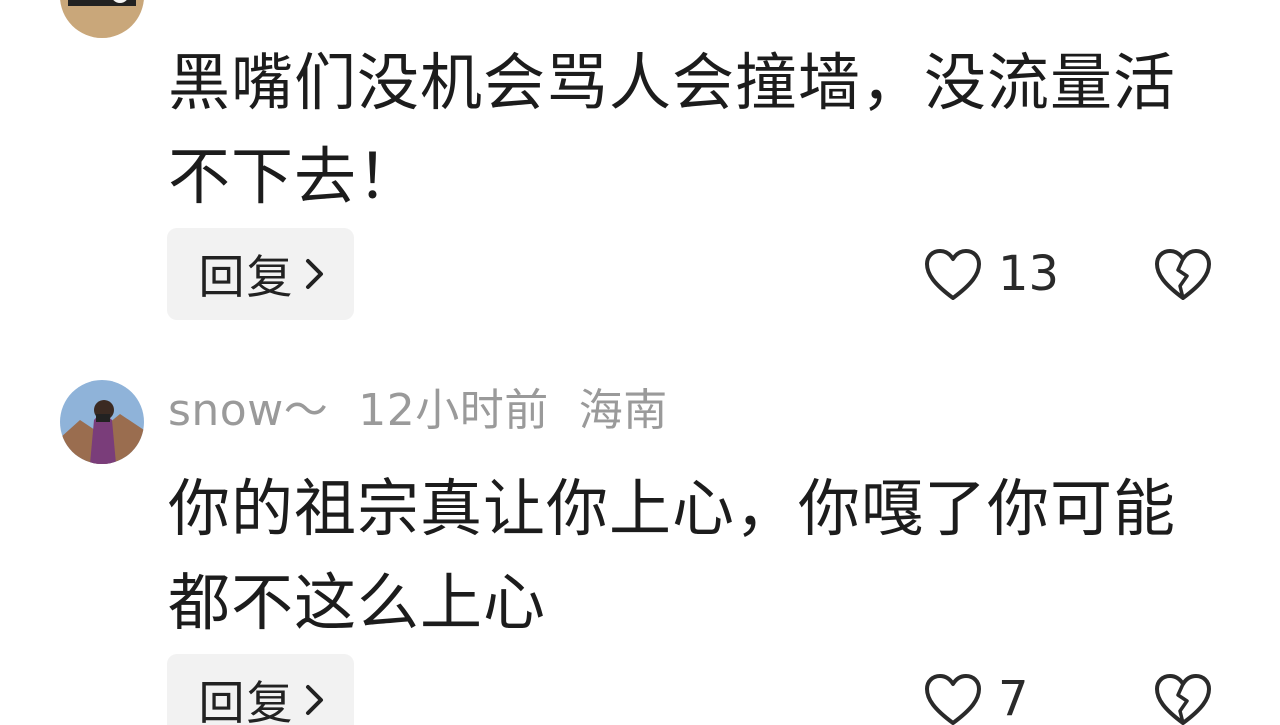 This screenshot has width=1280, height=725. Describe the element at coordinates (248, 410) in the screenshot. I see `username: snow～` at that location.